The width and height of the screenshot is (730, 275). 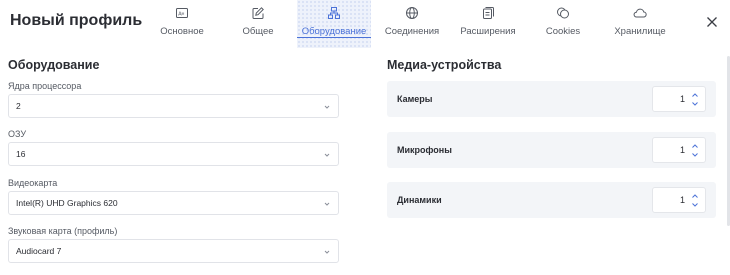 What do you see at coordinates (173, 203) in the screenshot?
I see `gpu-select: Intel(R) UHD Graphics 620` at bounding box center [173, 203].